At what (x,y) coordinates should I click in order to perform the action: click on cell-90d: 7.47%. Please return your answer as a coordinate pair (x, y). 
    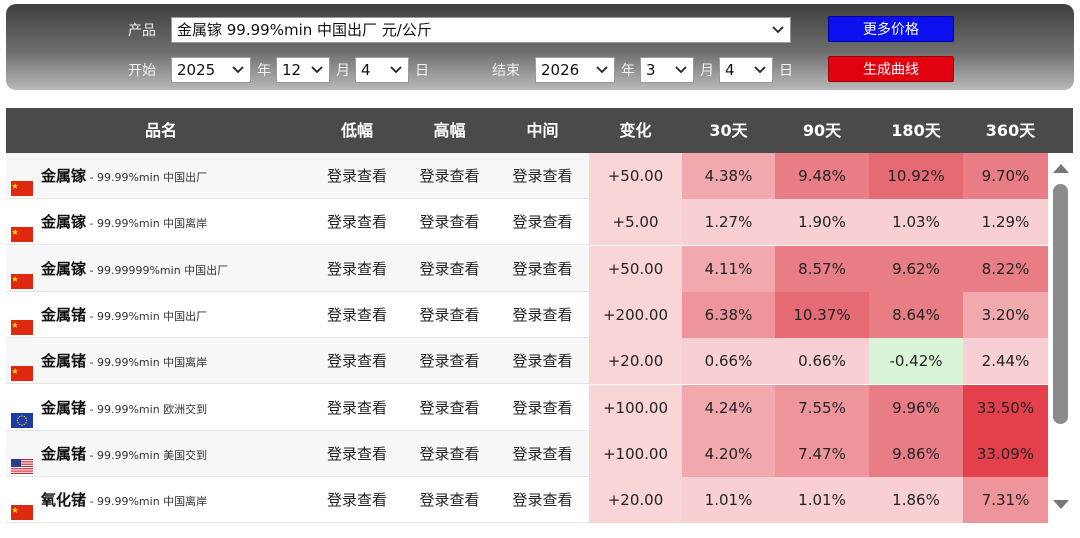
    Looking at the image, I should click on (822, 453).